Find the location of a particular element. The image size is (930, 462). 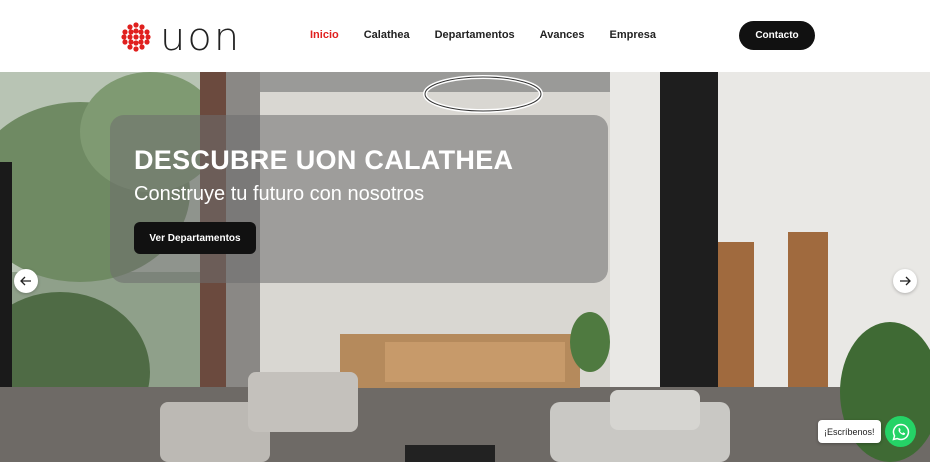

brand-logo: uon is located at coordinates (179, 37).